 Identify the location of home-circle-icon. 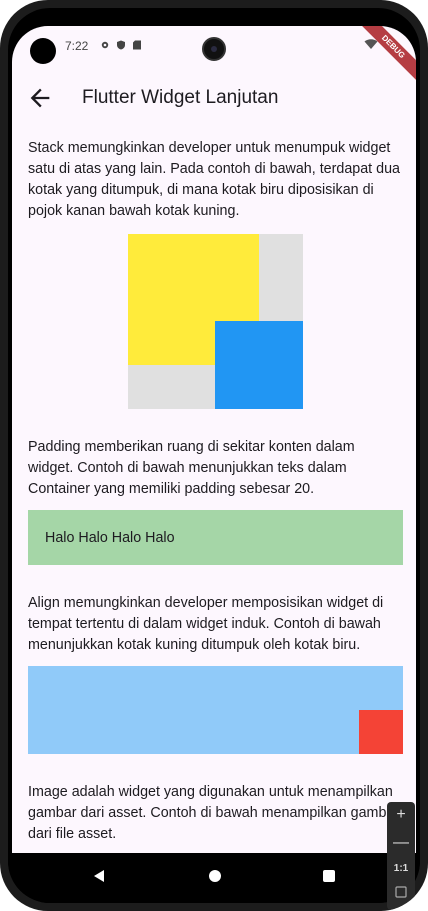
(215, 876).